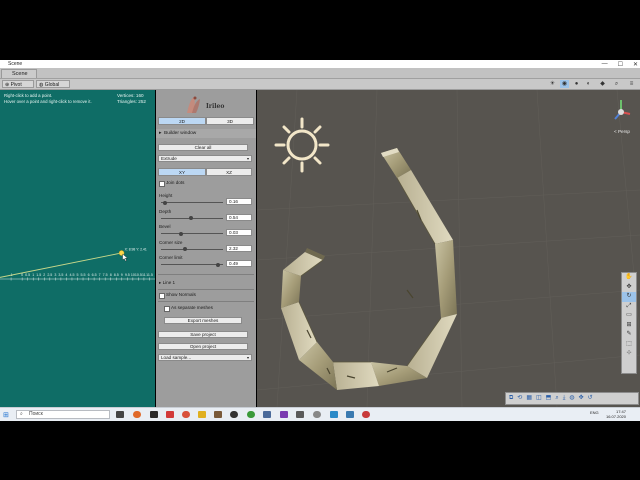 The width and height of the screenshot is (640, 480). What do you see at coordinates (334, 414) in the screenshot?
I see `vscode-icon` at bounding box center [334, 414].